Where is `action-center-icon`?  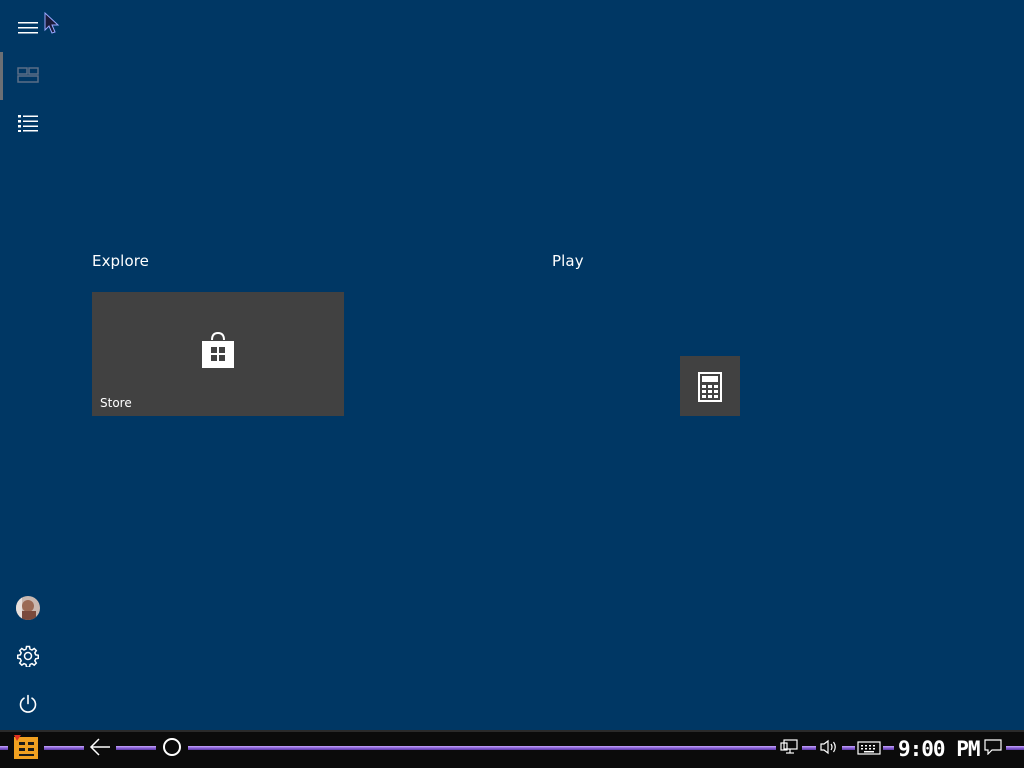 action-center-icon is located at coordinates (993, 749).